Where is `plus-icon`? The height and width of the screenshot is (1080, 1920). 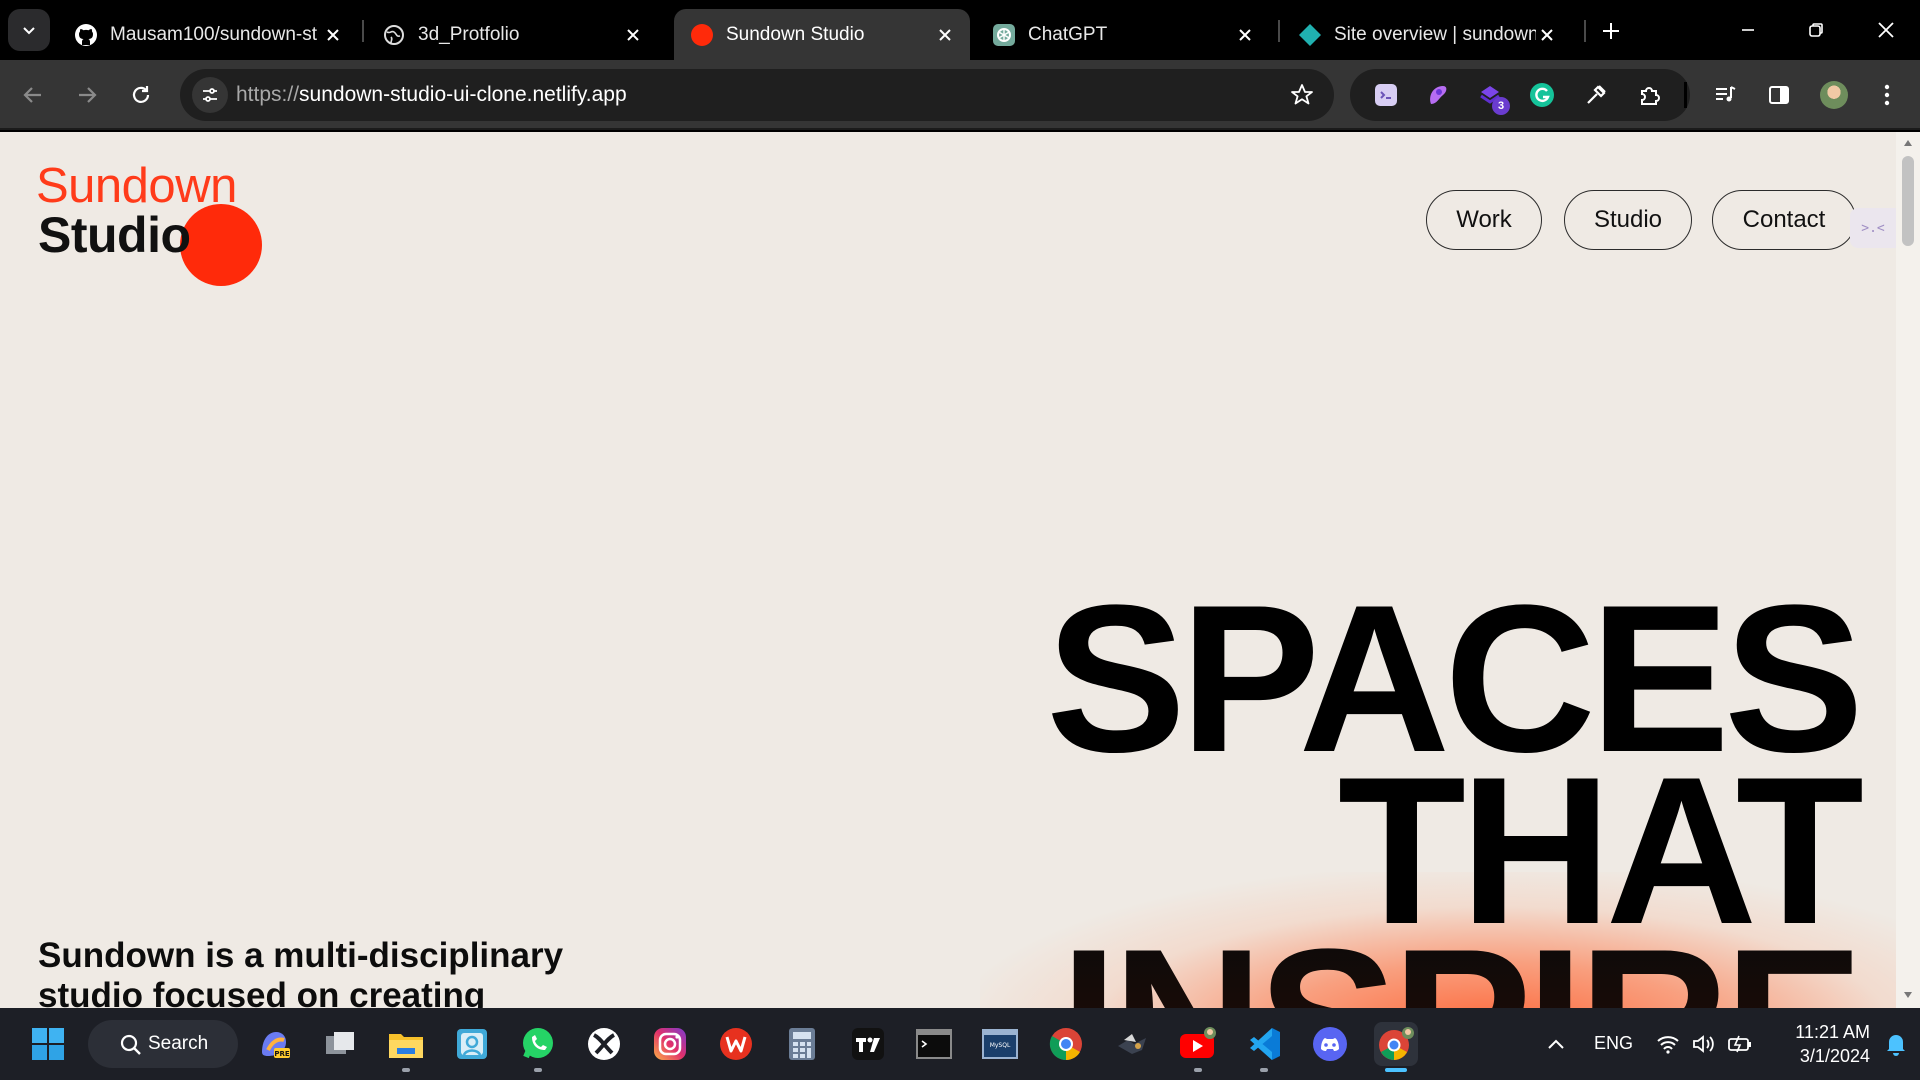
plus-icon is located at coordinates (1611, 31).